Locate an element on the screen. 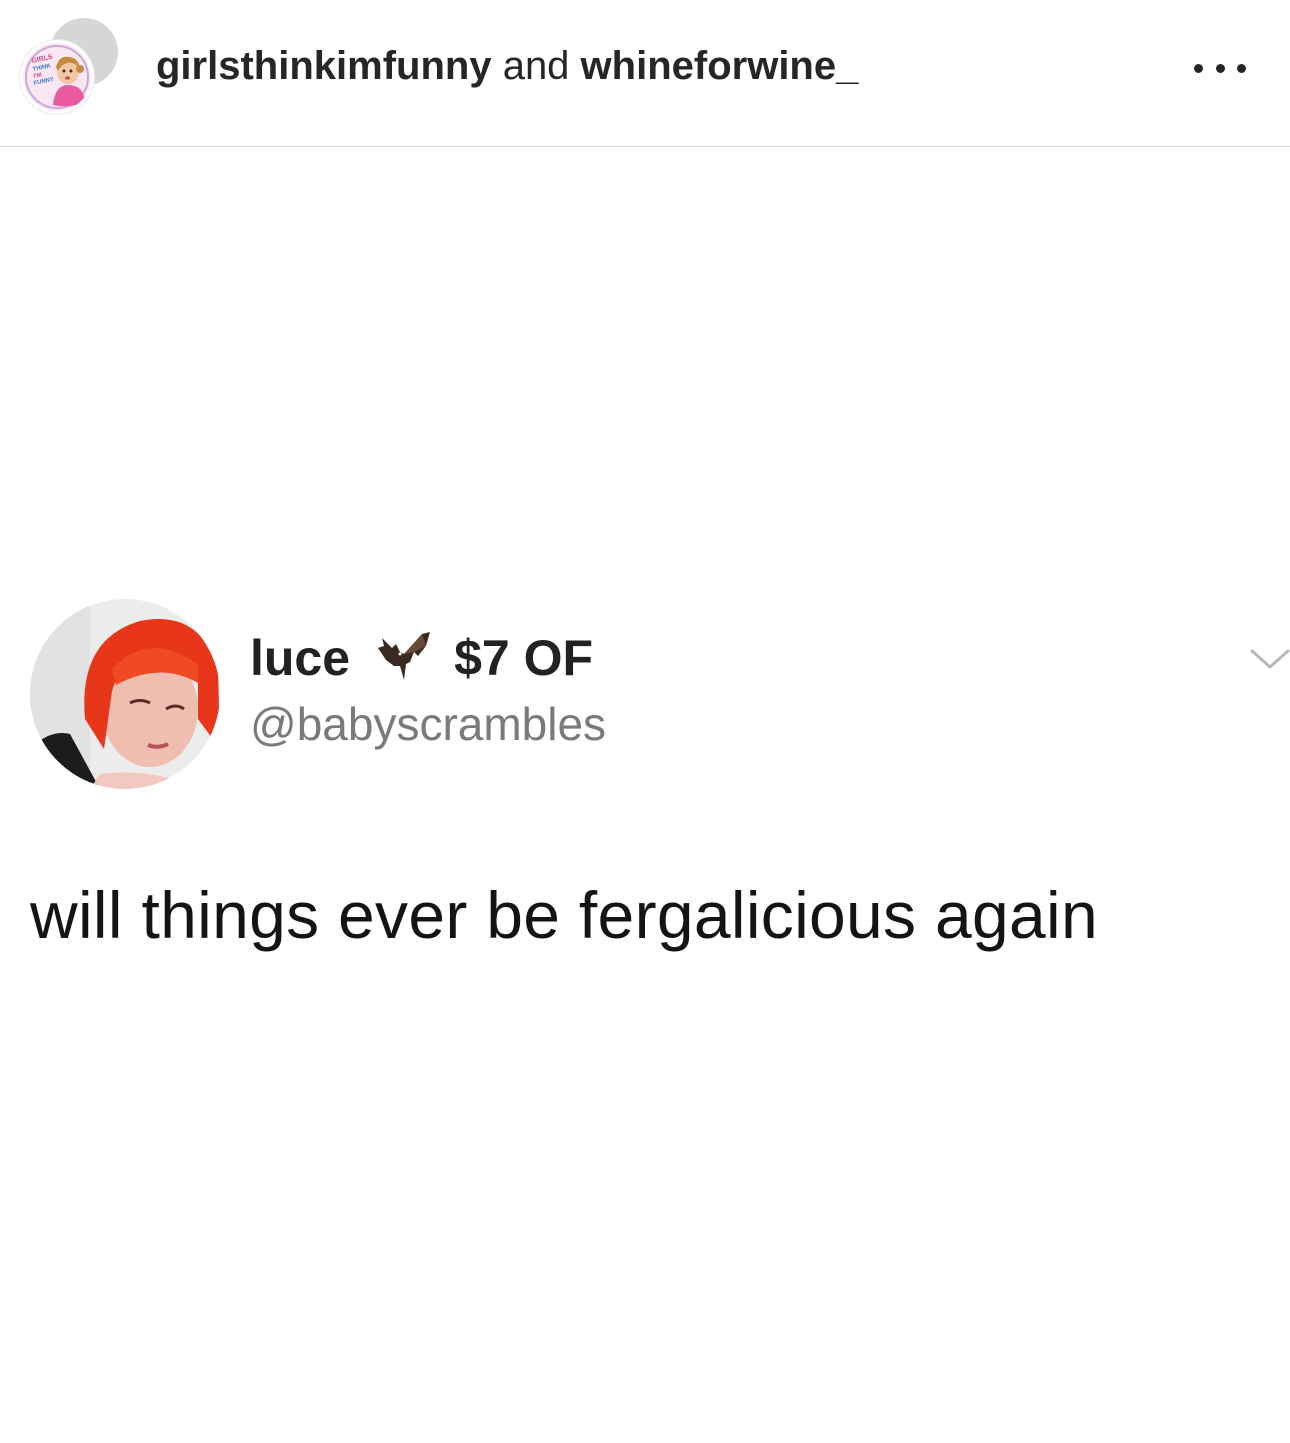  bat-icon is located at coordinates (404, 656).